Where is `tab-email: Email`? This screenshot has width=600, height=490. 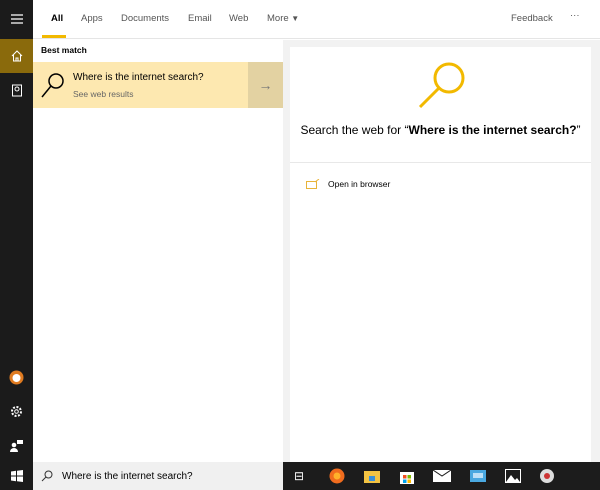
tab-email: Email is located at coordinates (200, 18).